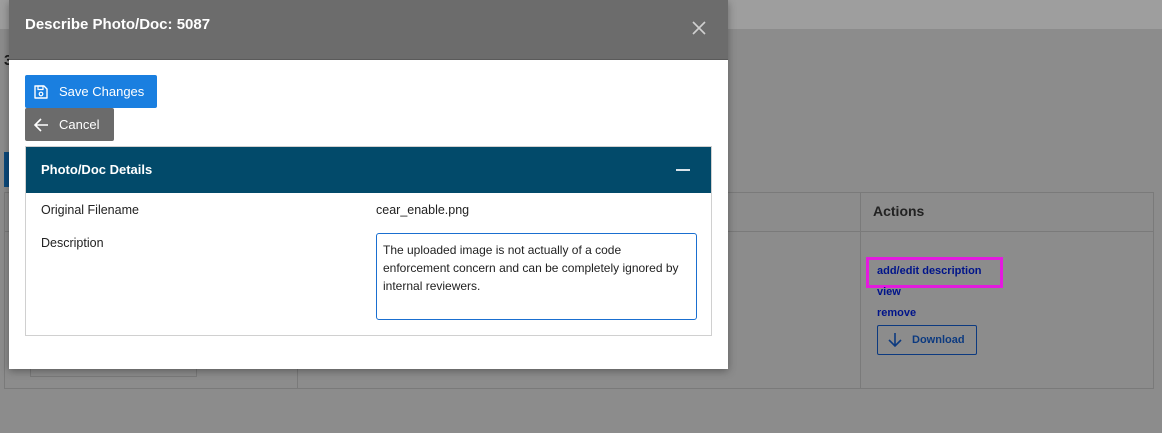 This screenshot has height=433, width=1162. I want to click on remove-link: remove, so click(896, 313).